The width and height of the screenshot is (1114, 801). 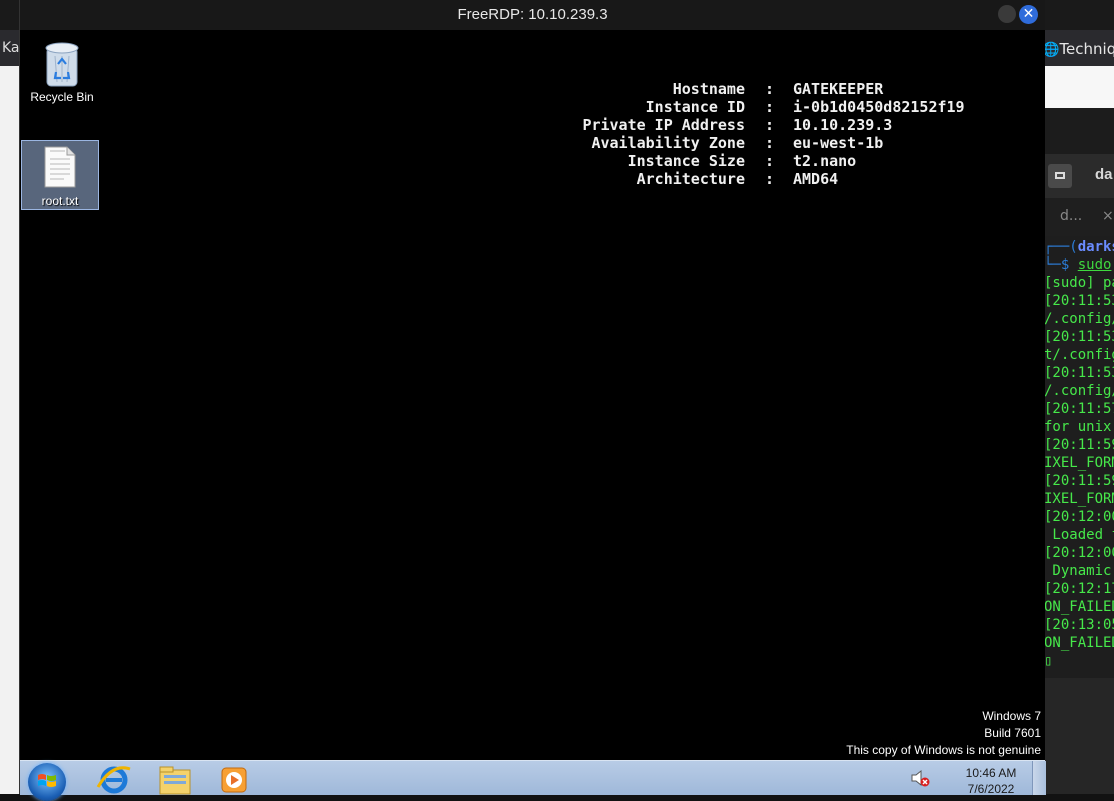 What do you see at coordinates (1079, 661) in the screenshot?
I see `terminal-line: ▯` at bounding box center [1079, 661].